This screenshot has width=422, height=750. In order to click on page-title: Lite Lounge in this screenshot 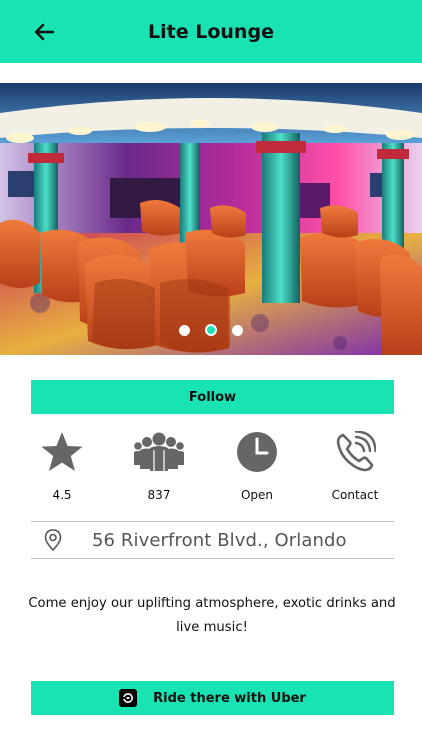, I will do `click(211, 31)`.